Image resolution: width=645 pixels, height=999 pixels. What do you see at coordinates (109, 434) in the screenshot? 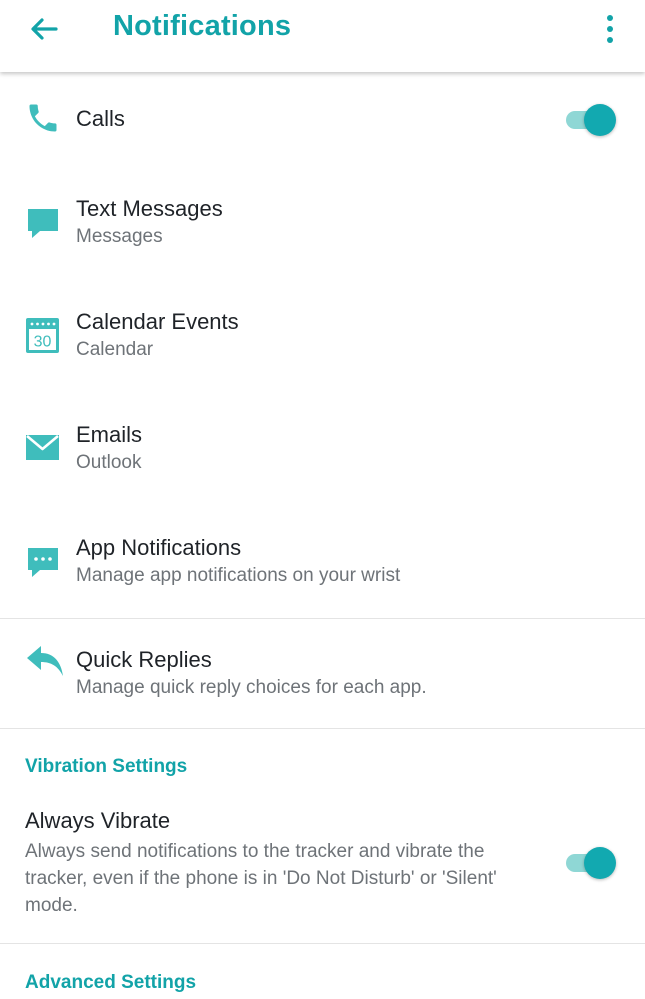
I see `emails-label: Emails` at bounding box center [109, 434].